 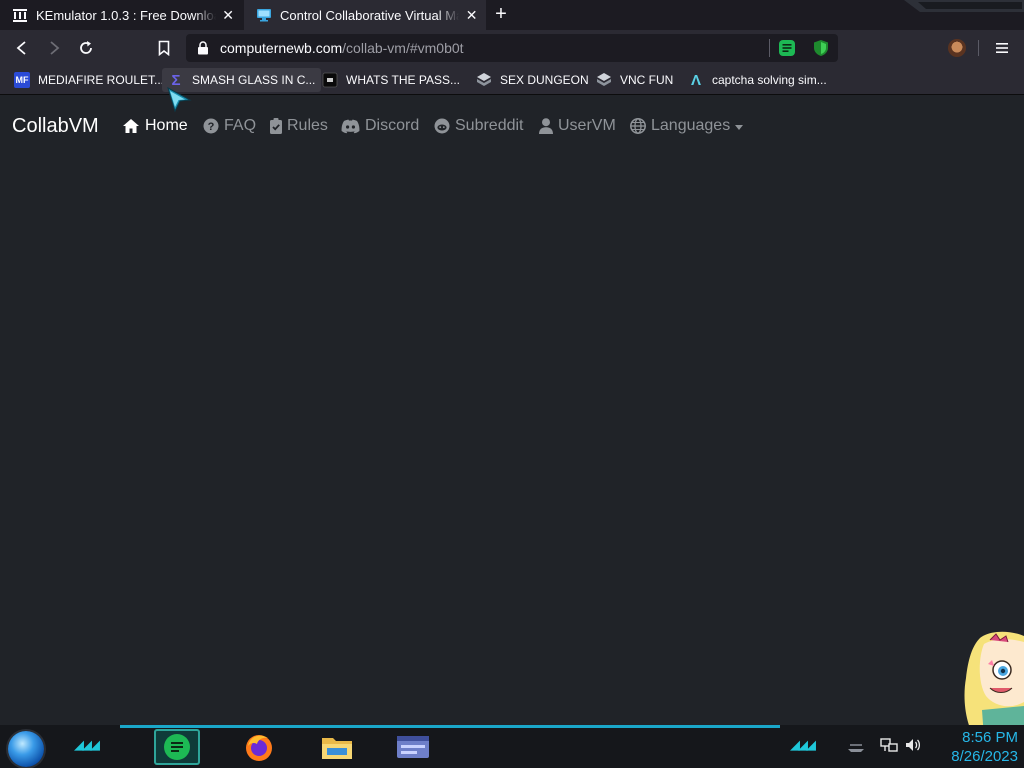 I want to click on clipboard-check-icon, so click(x=276, y=126).